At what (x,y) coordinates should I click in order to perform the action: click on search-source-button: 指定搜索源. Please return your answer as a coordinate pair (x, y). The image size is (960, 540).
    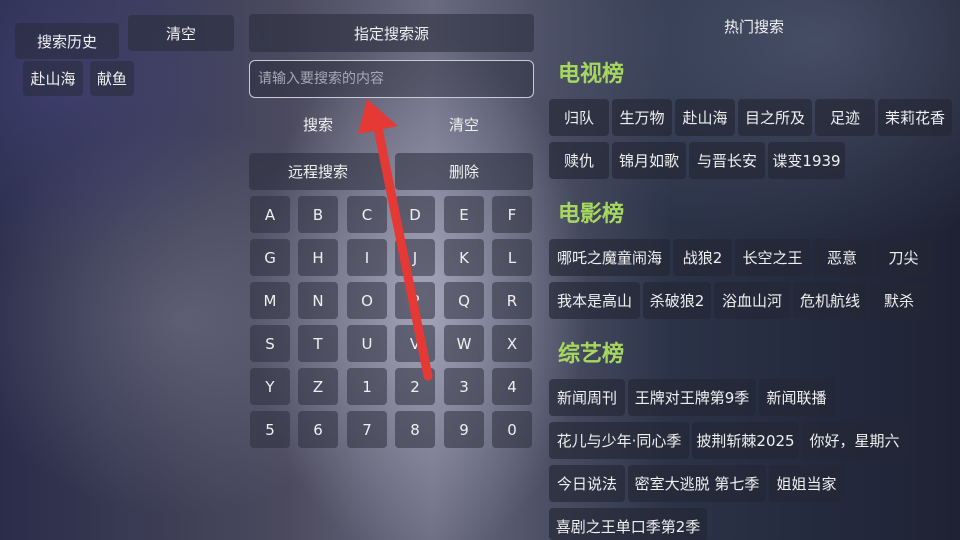
    Looking at the image, I should click on (391, 33).